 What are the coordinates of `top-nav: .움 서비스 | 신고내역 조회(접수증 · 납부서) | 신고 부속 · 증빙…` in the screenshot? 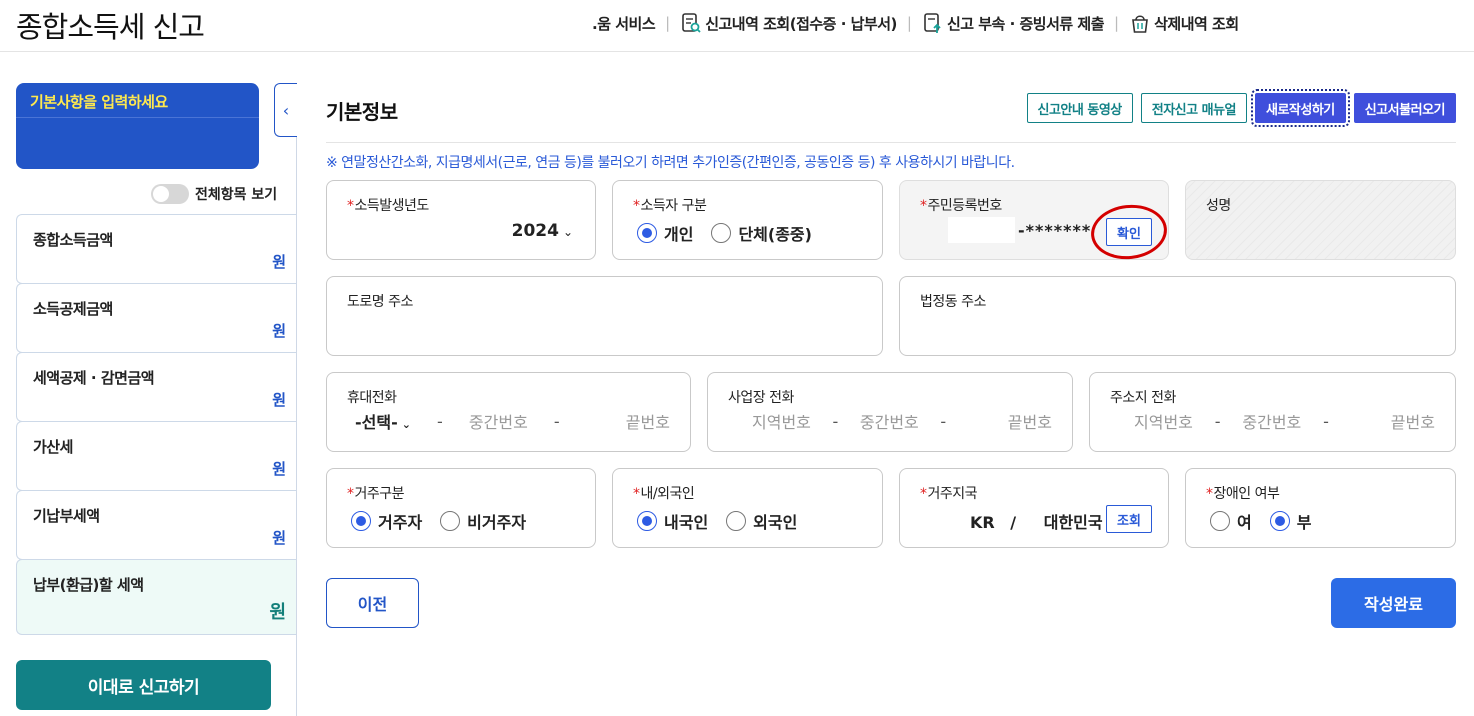 It's located at (915, 23).